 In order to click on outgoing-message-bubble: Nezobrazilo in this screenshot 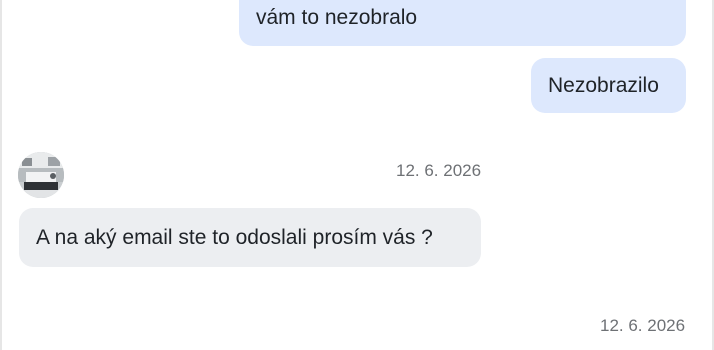, I will do `click(608, 85)`.